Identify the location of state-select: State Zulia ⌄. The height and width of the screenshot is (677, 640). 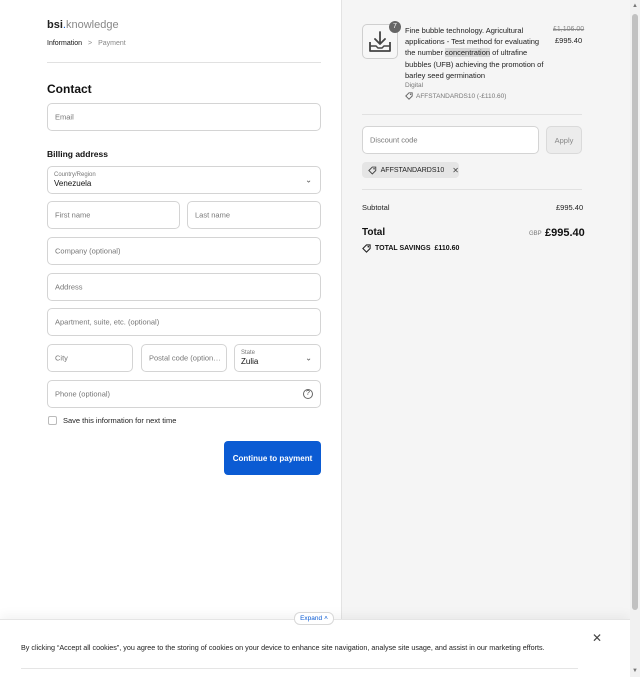
(277, 358).